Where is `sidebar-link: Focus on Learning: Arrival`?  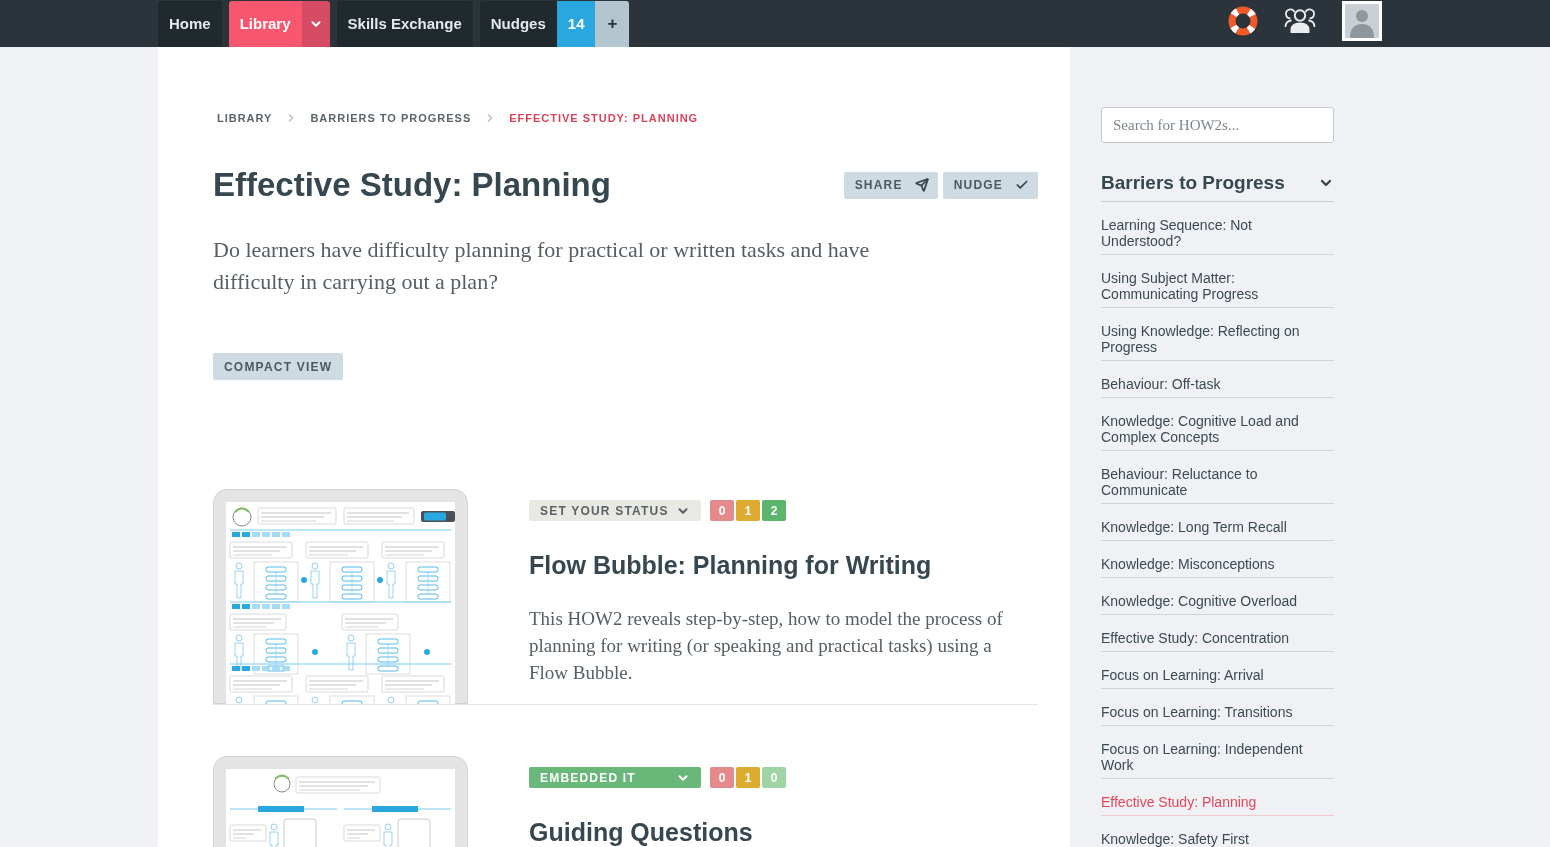
sidebar-link: Focus on Learning: Arrival is located at coordinates (1217, 670).